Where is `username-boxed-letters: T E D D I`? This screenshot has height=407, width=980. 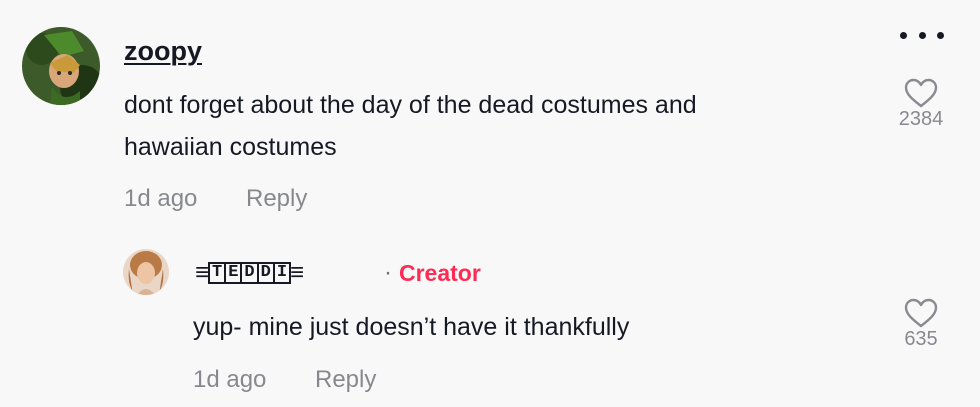
username-boxed-letters: T E D D I is located at coordinates (250, 273).